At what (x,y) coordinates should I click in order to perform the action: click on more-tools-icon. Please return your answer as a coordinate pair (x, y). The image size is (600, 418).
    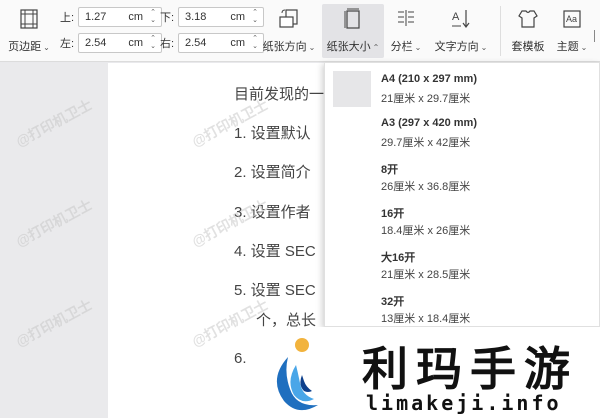
    Looking at the image, I should click on (597, 36).